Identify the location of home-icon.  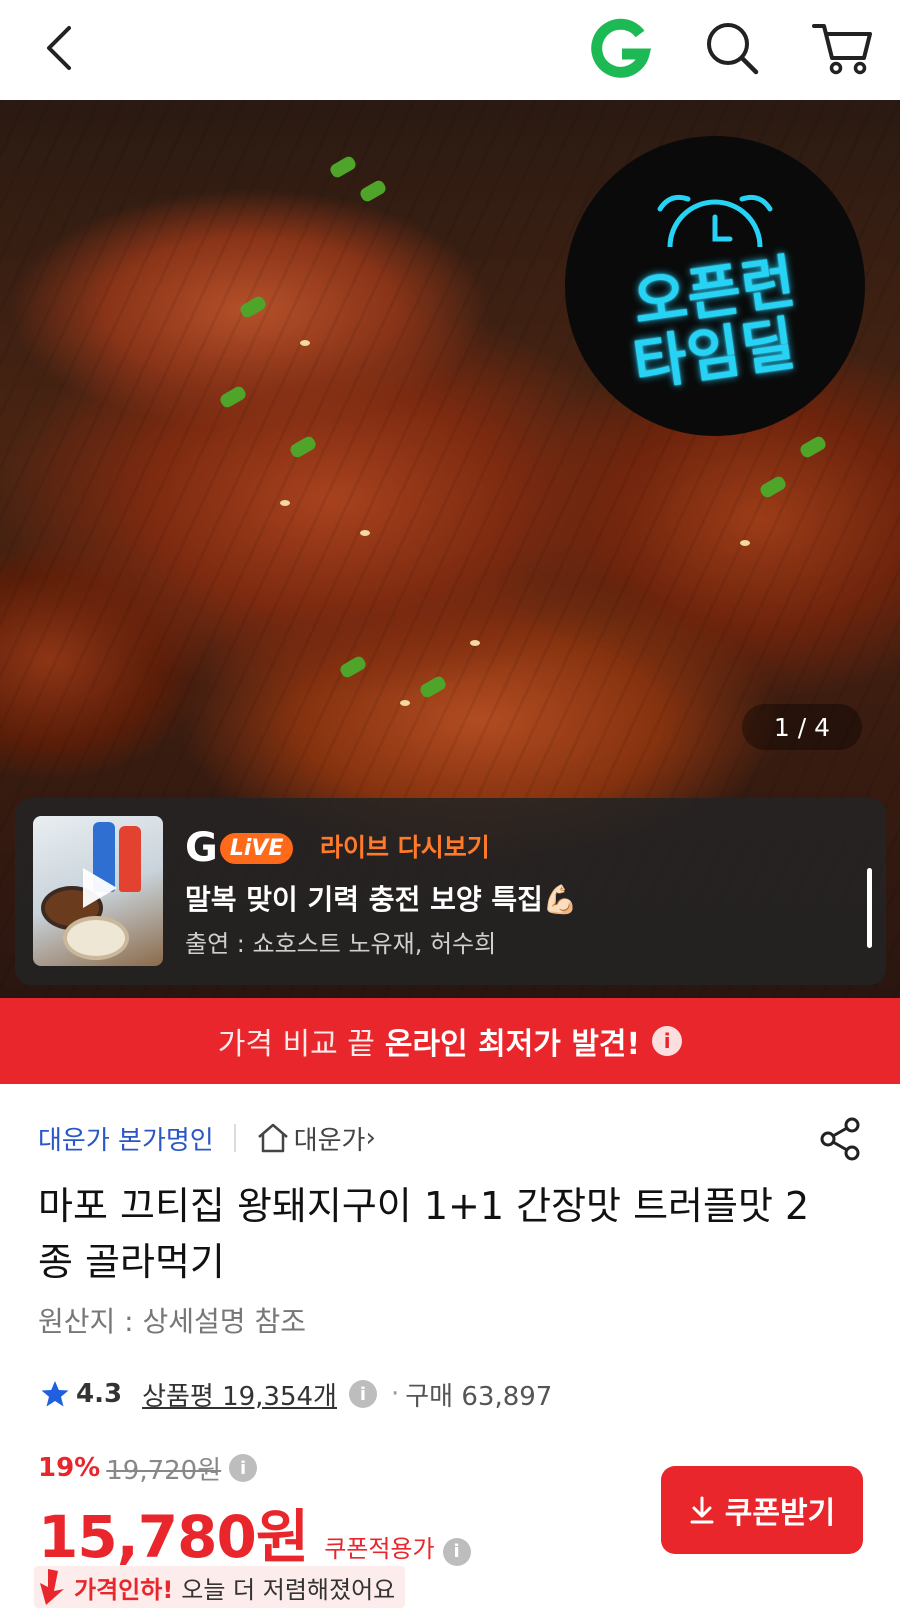
(272, 1138).